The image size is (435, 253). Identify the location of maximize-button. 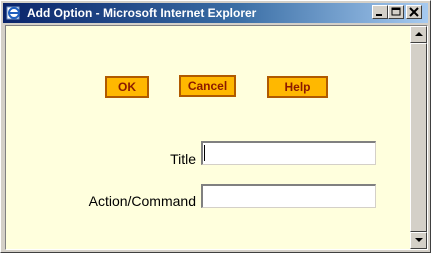
(396, 12).